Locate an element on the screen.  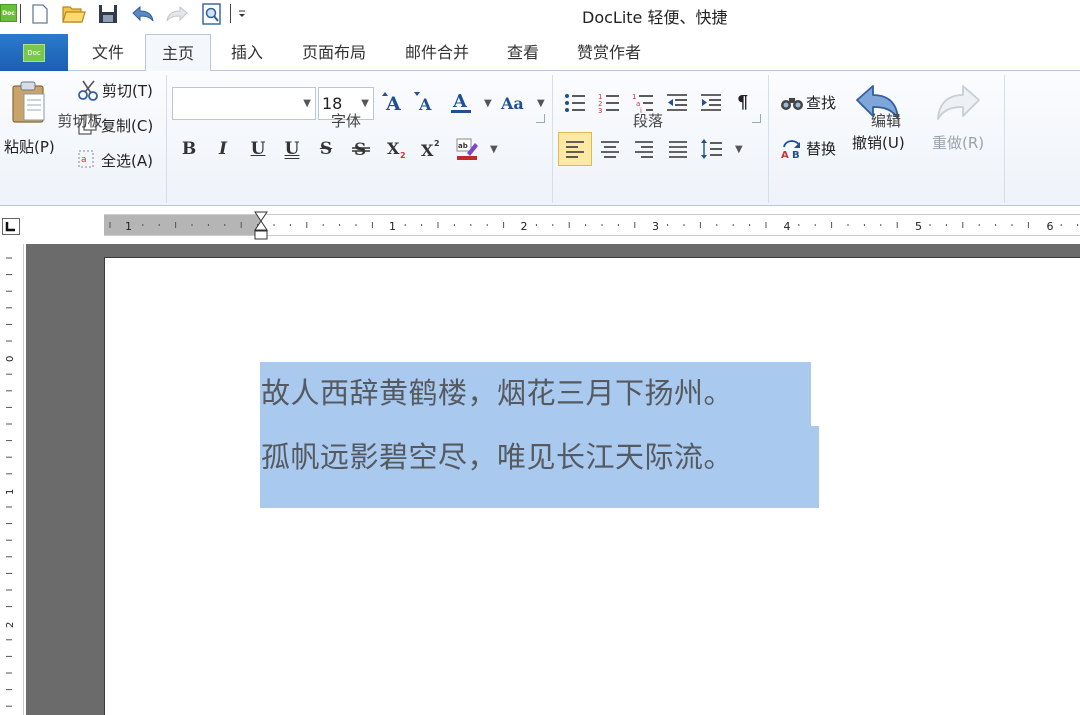
paragraph-dialog-launcher-icon is located at coordinates (756, 118).